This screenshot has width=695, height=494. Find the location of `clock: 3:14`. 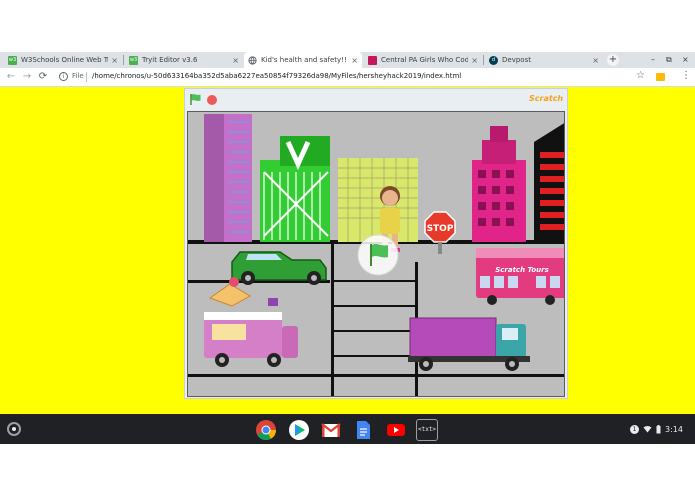

clock: 3:14 is located at coordinates (674, 429).